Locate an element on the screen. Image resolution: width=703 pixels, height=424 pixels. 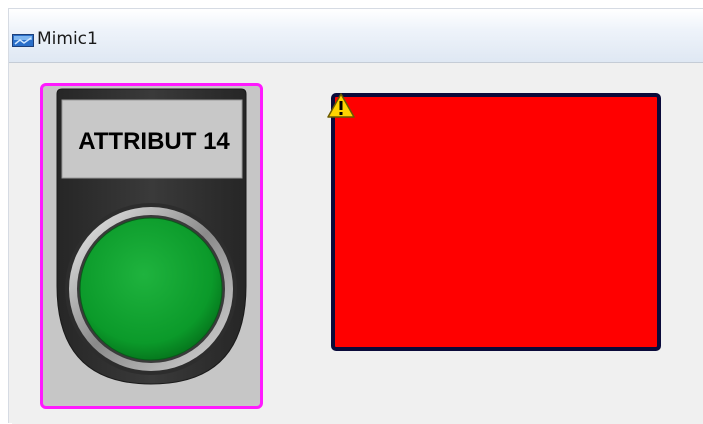
pushbutton-lamp is located at coordinates (151, 289).